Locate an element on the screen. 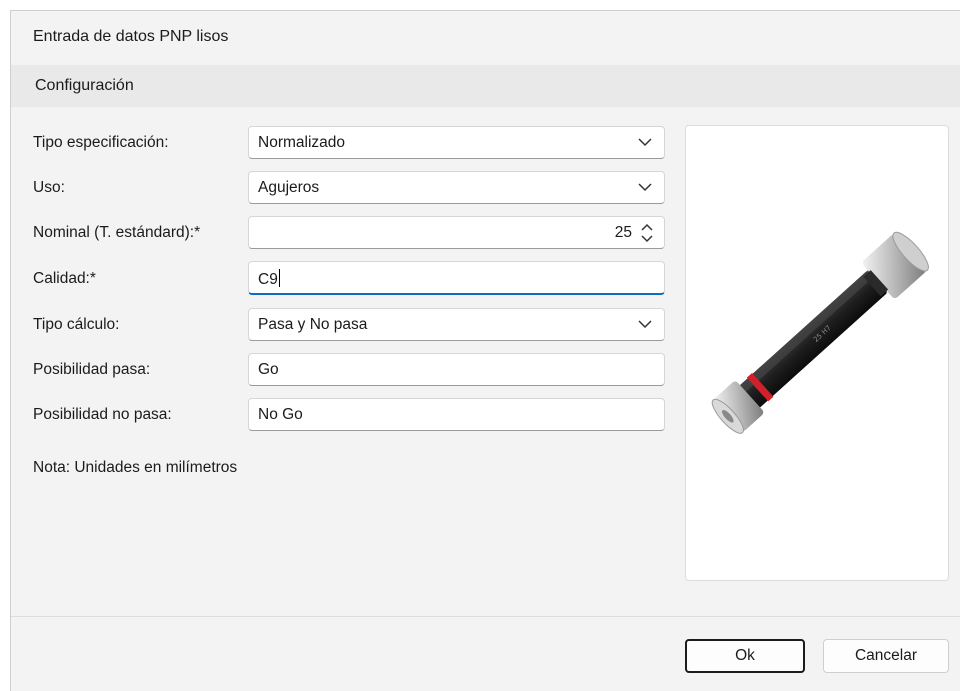 This screenshot has width=960, height=691. window-title: Entrada de datos PNP lisos is located at coordinates (131, 36).